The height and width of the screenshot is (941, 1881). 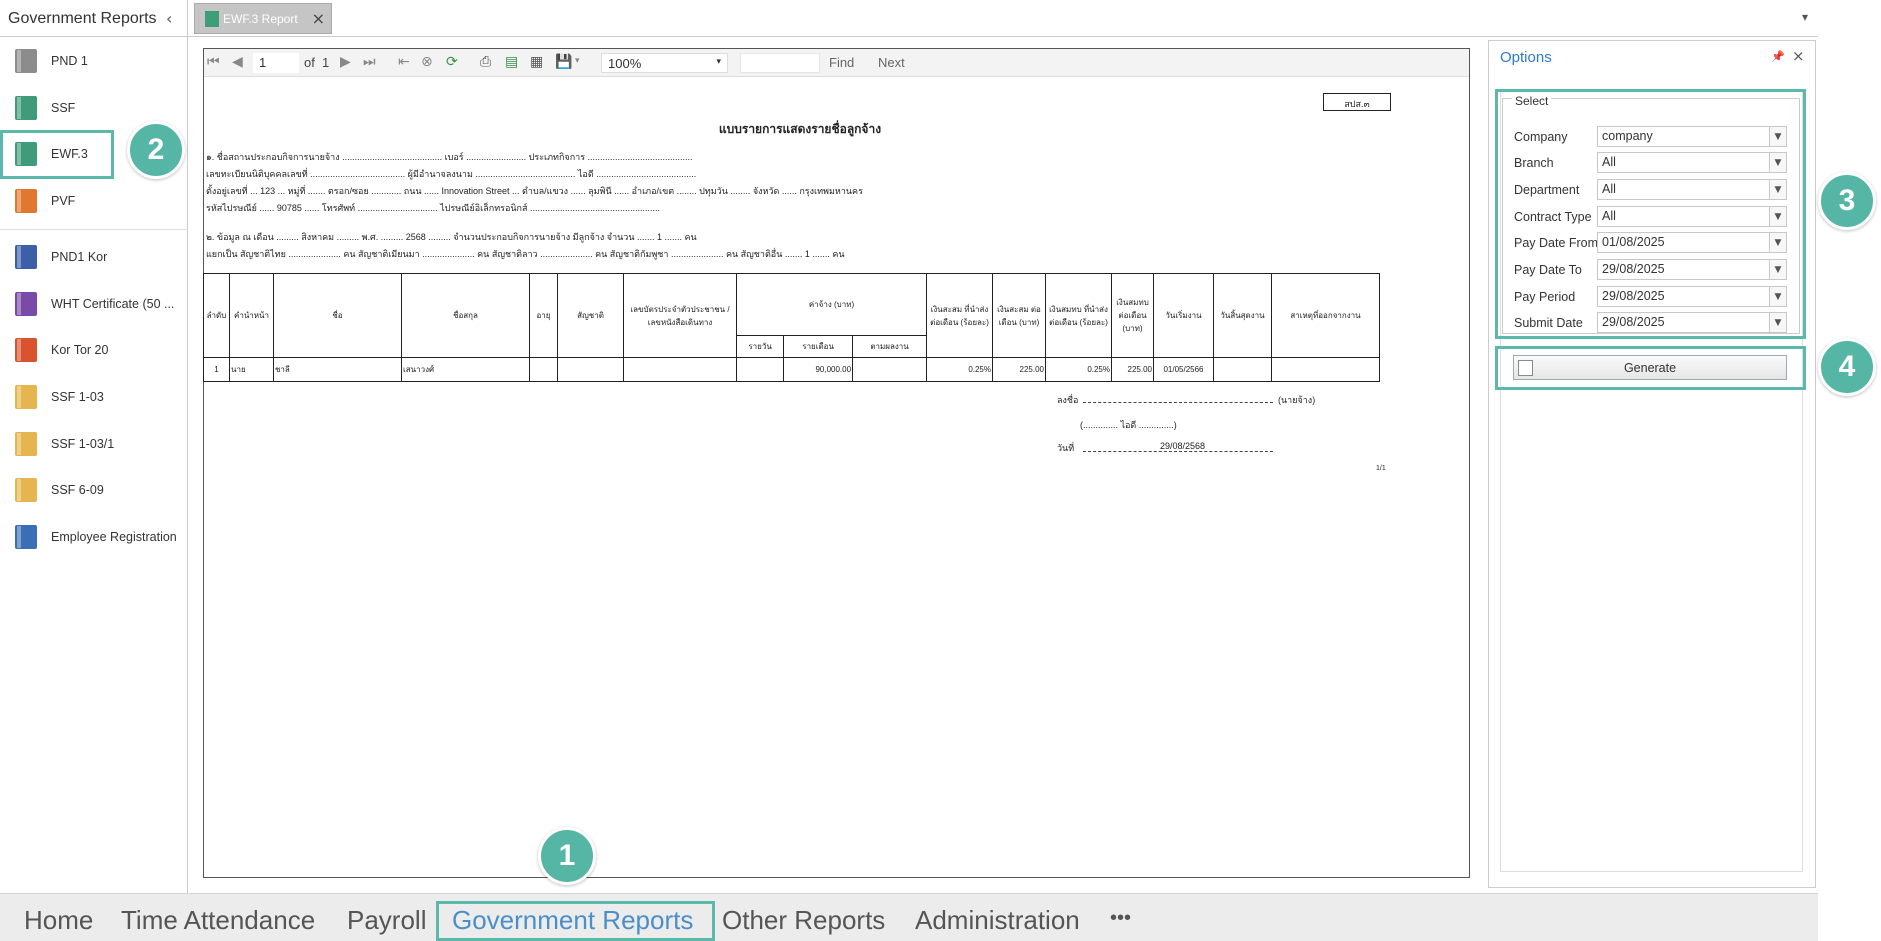 What do you see at coordinates (156, 150) in the screenshot?
I see `callout-badge-2: 2` at bounding box center [156, 150].